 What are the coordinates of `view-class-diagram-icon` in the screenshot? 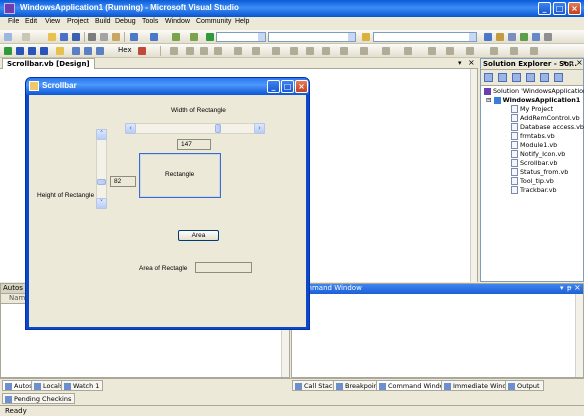 It's located at (558, 77).